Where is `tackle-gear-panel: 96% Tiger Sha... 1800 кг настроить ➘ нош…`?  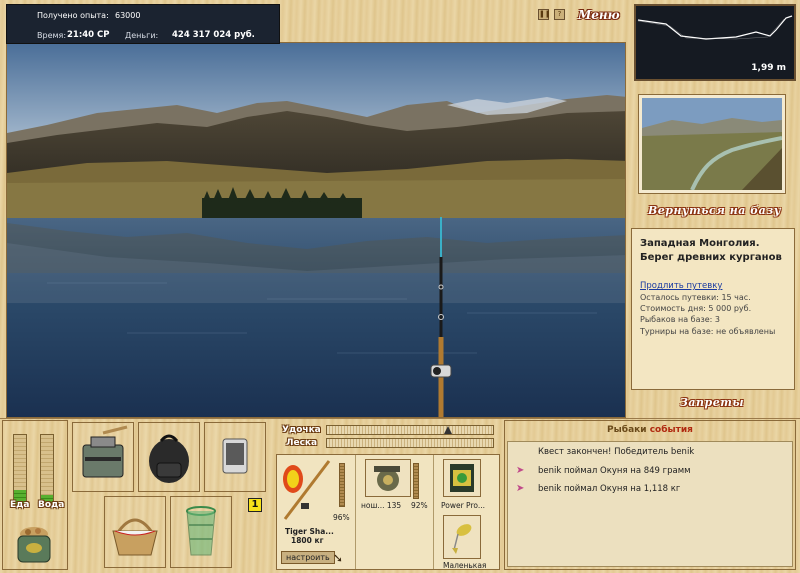 tackle-gear-panel: 96% Tiger Sha... 1800 кг настроить ➘ нош… is located at coordinates (388, 512).